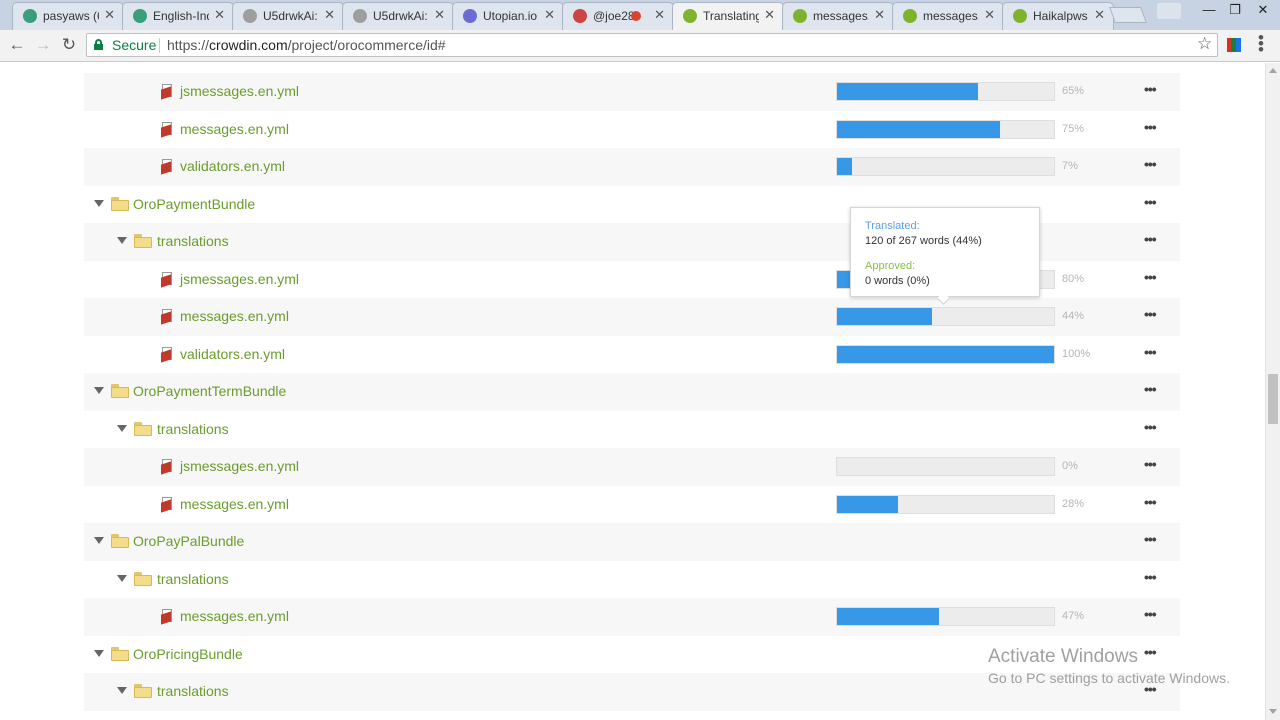  Describe the element at coordinates (17, 45) in the screenshot. I see `back-icon: ←` at that location.